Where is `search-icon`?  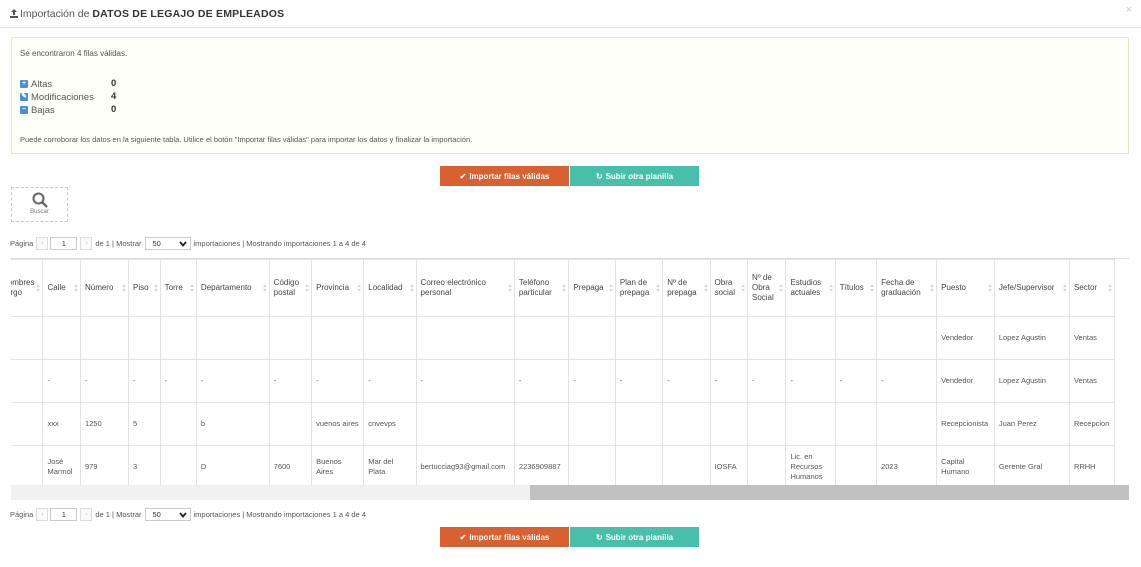 search-icon is located at coordinates (40, 200).